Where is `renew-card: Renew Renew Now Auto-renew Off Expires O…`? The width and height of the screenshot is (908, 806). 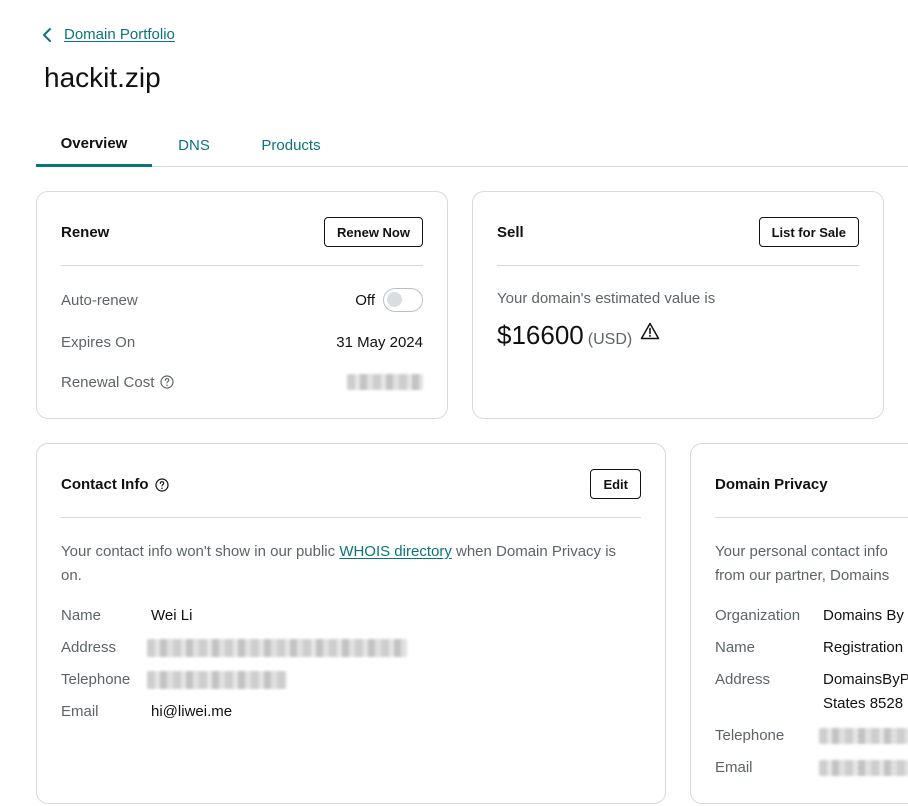
renew-card: Renew Renew Now Auto-renew Off Expires O… is located at coordinates (242, 305).